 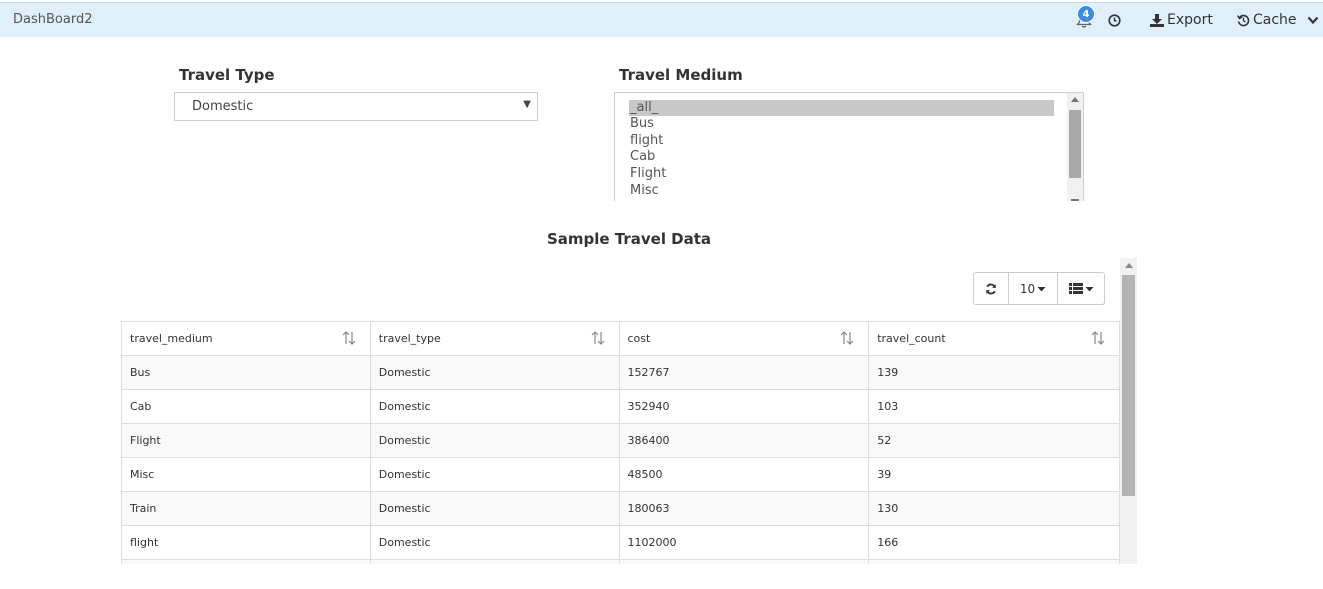 What do you see at coordinates (681, 75) in the screenshot?
I see `travel-medium-label: Travel Medium` at bounding box center [681, 75].